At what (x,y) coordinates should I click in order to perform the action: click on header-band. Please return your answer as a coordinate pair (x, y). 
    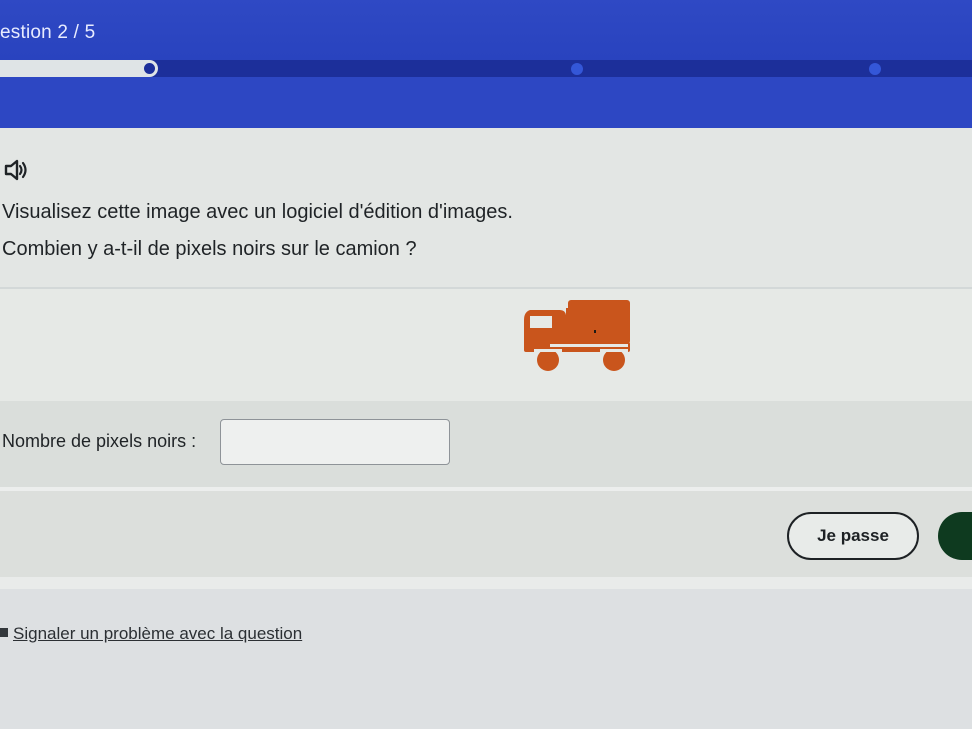
    Looking at the image, I should click on (486, 102).